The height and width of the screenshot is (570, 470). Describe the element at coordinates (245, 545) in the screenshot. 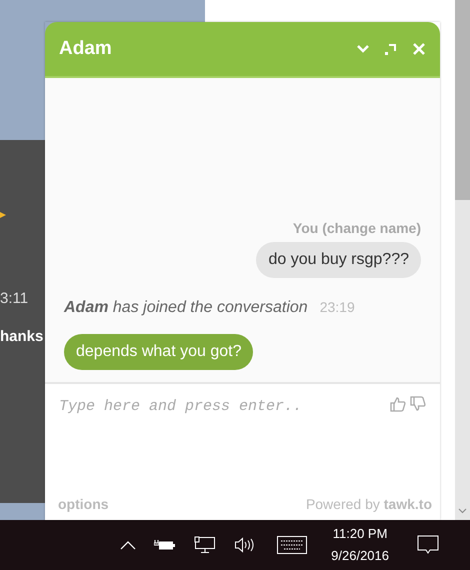

I see `speaker-icon` at that location.